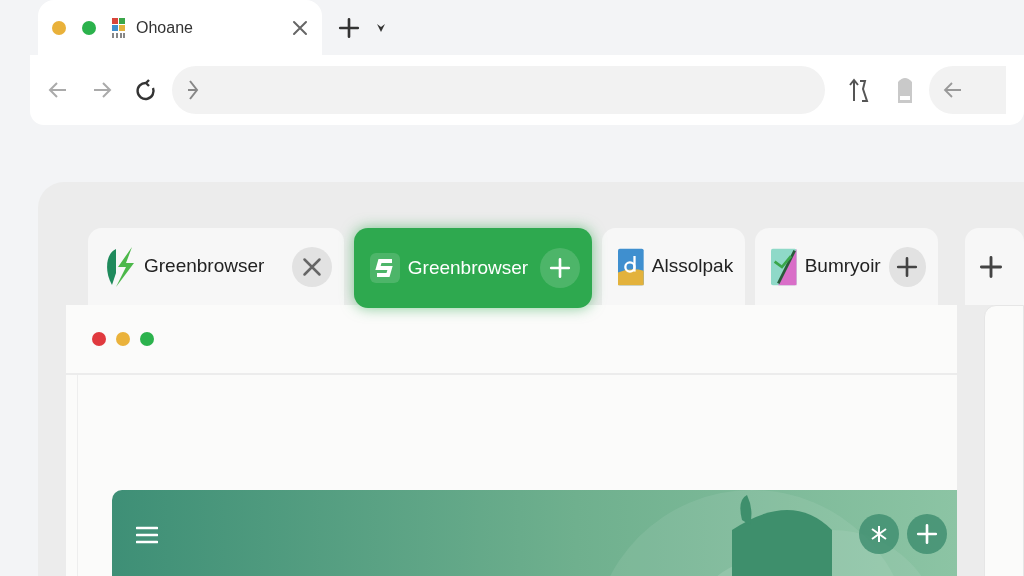 Image resolution: width=1024 pixels, height=576 pixels. What do you see at coordinates (58, 90) in the screenshot?
I see `back-button` at bounding box center [58, 90].